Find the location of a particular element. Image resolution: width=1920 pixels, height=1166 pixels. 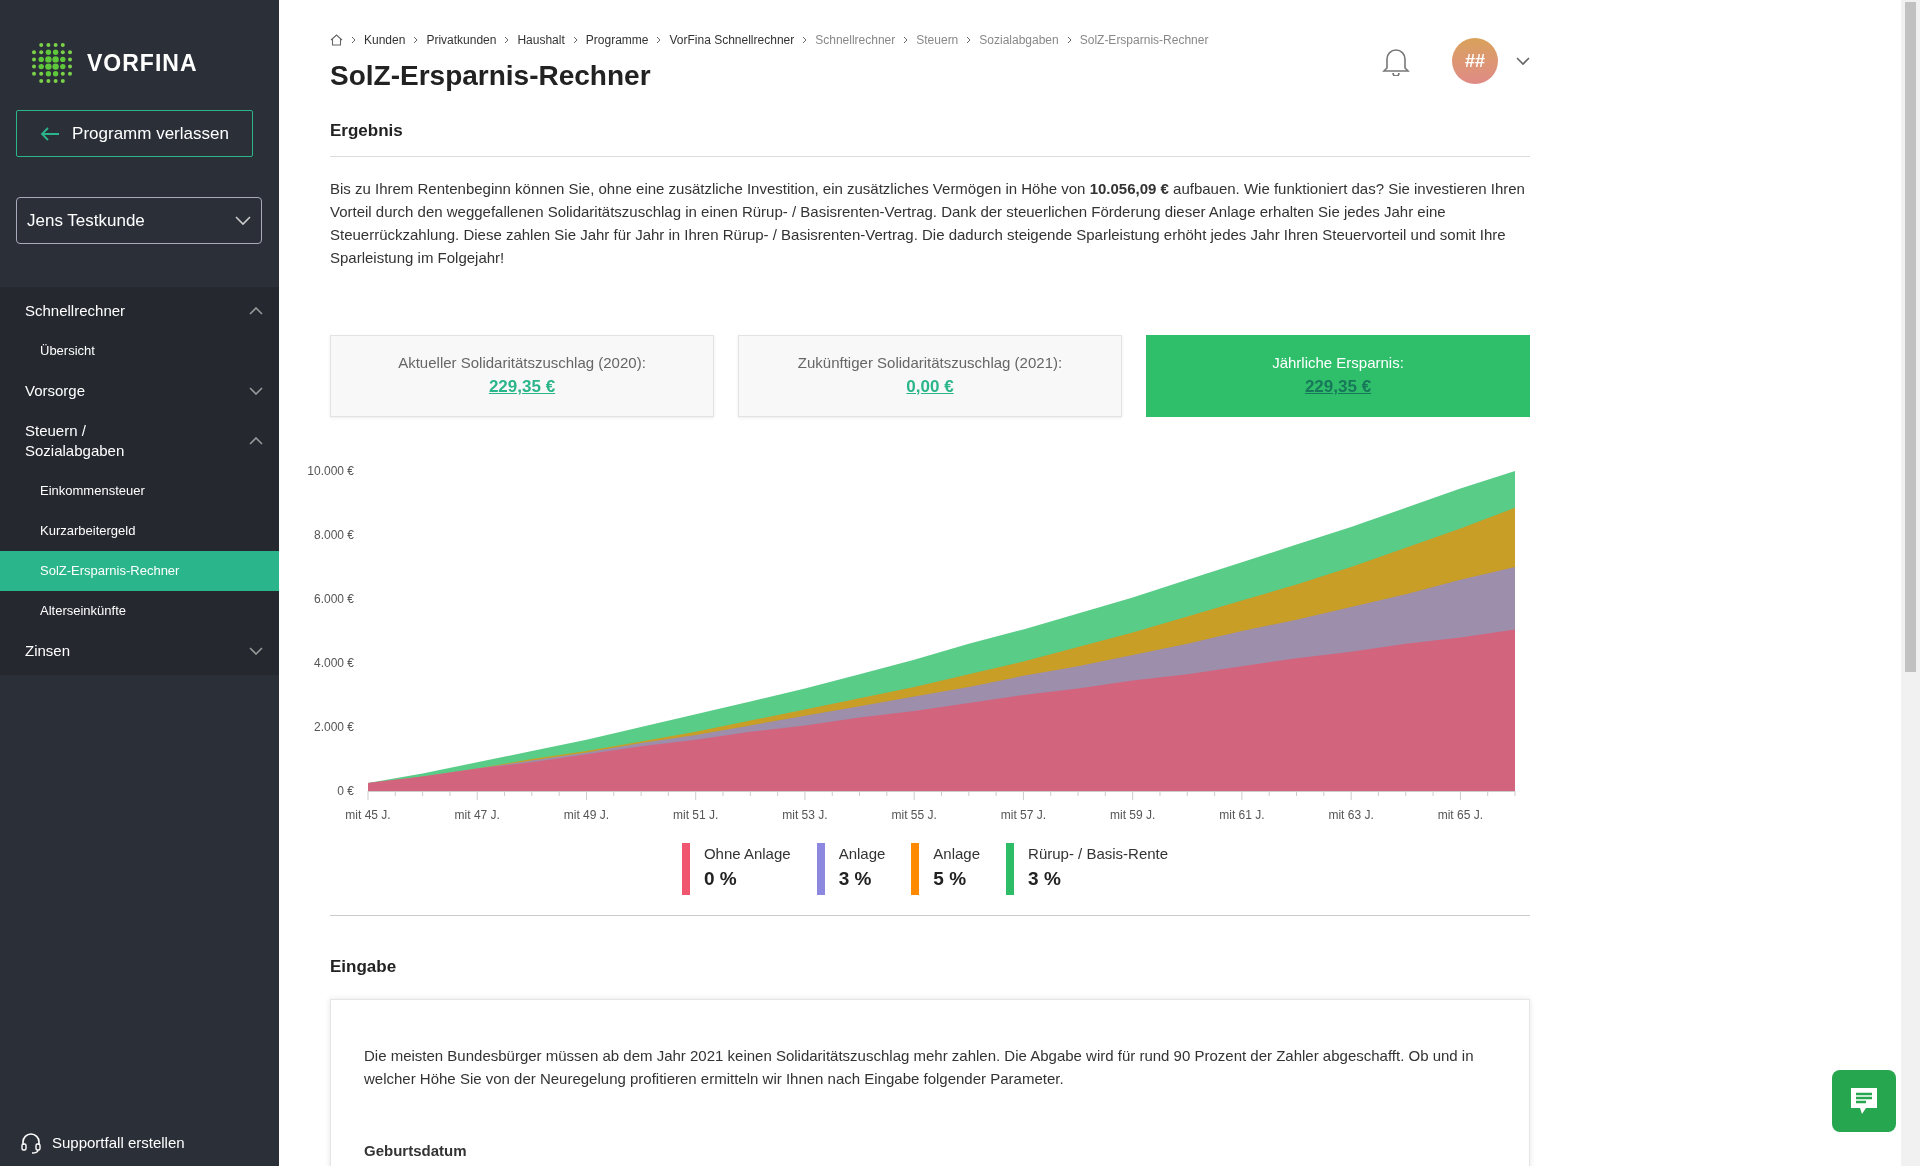

y-axis-label: 10.000 € is located at coordinates (330, 470).